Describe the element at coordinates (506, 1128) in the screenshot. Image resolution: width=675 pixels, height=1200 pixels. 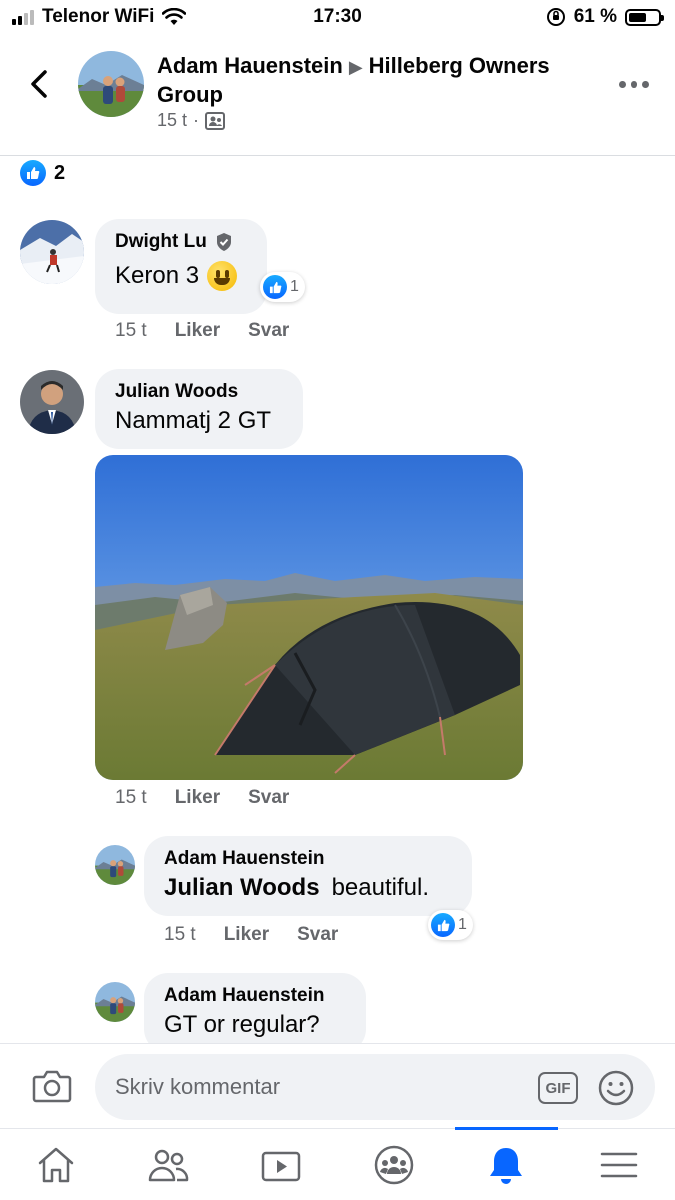
I see `active-tab-indicator` at that location.